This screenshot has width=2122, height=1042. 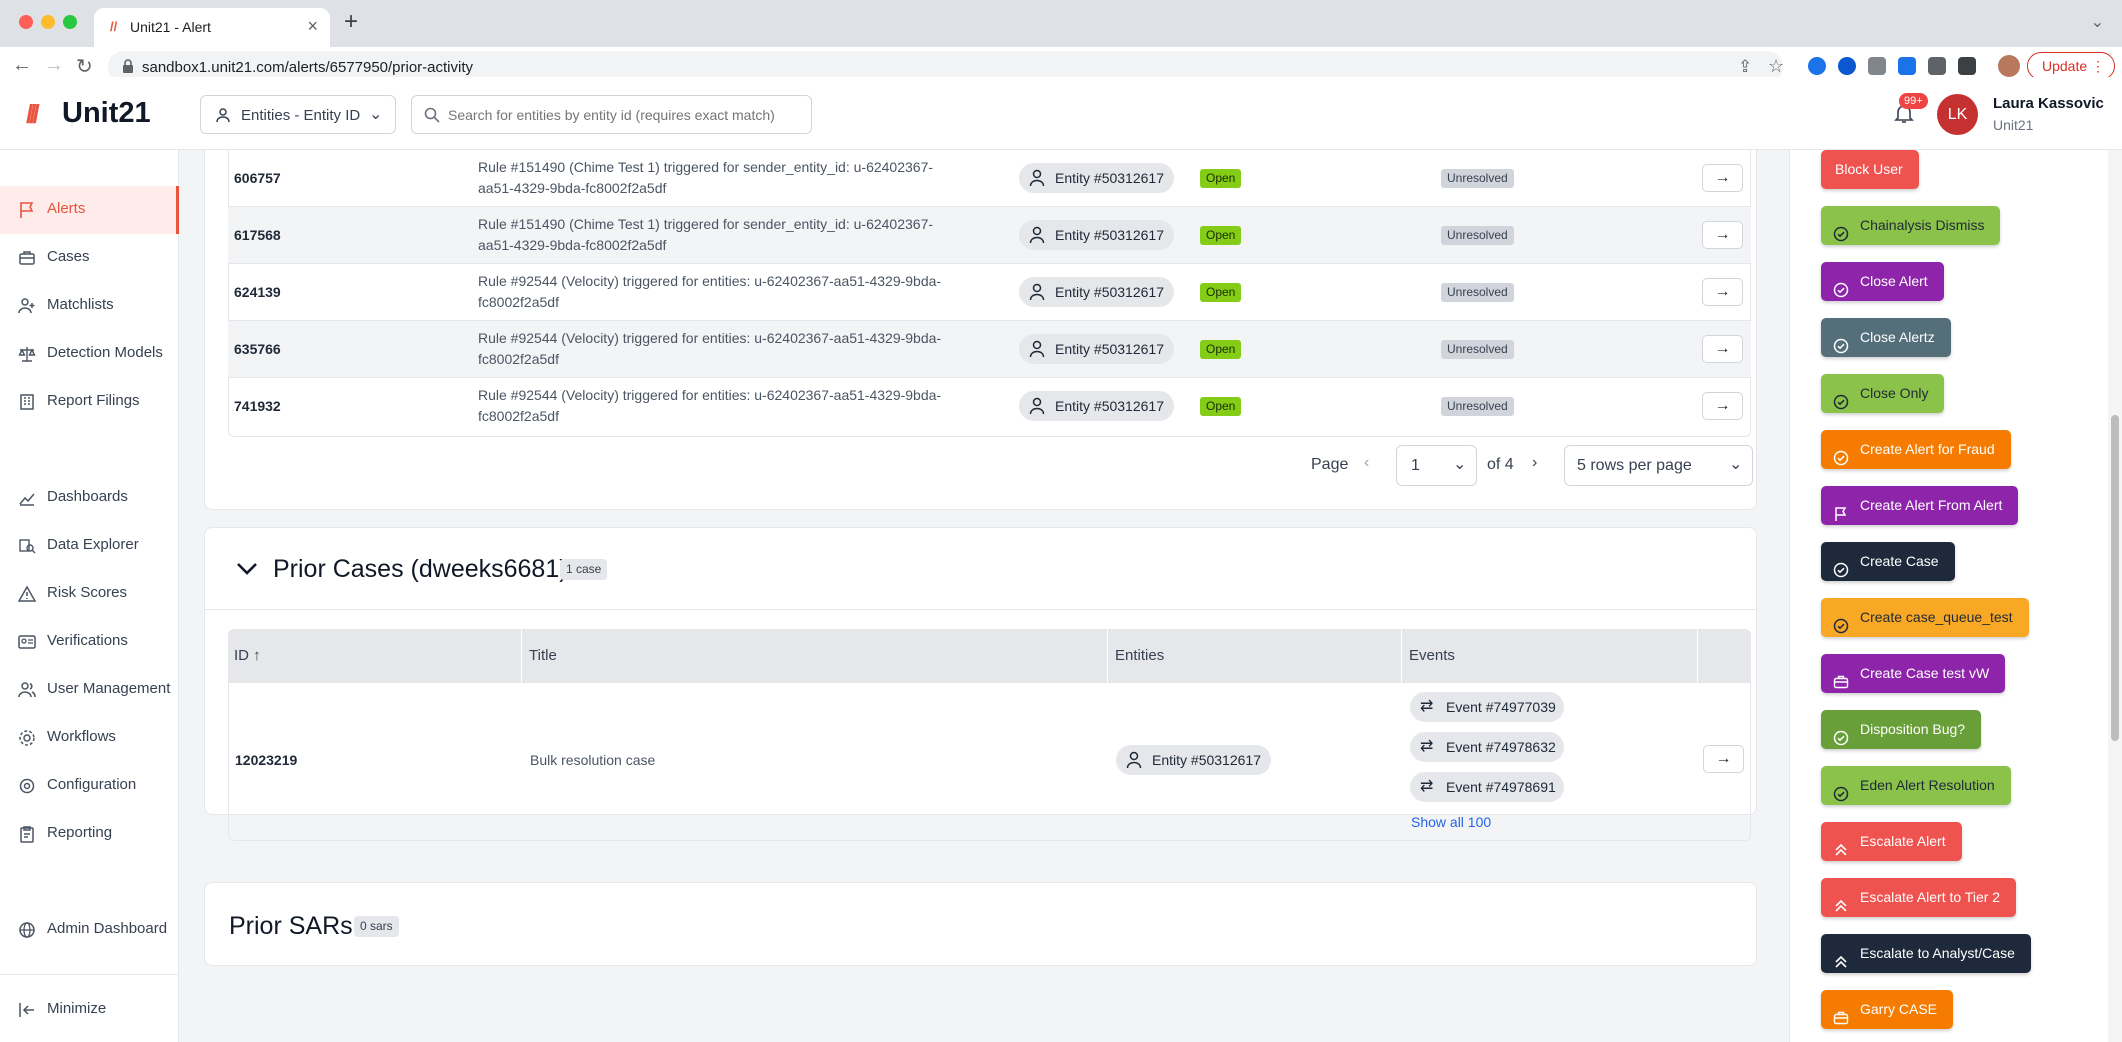 I want to click on action-button: Chainalysis Dismiss, so click(x=1910, y=225).